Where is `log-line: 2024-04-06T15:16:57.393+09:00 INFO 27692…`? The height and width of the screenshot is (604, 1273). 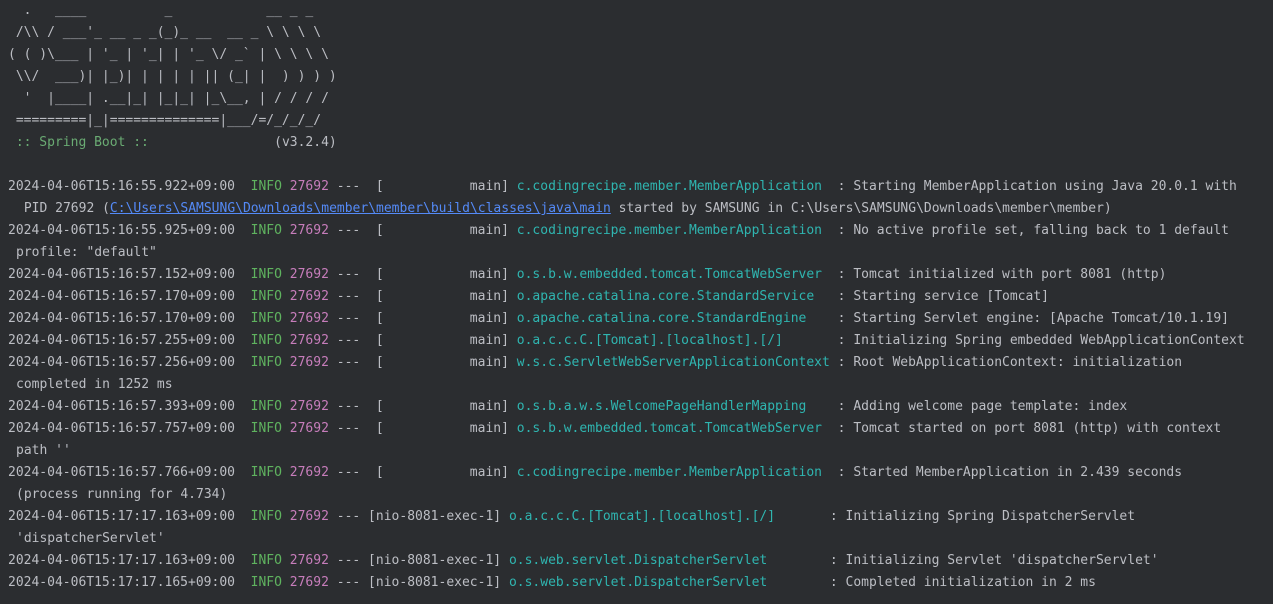
log-line: 2024-04-06T15:16:57.393+09:00 INFO 27692… is located at coordinates (640, 407).